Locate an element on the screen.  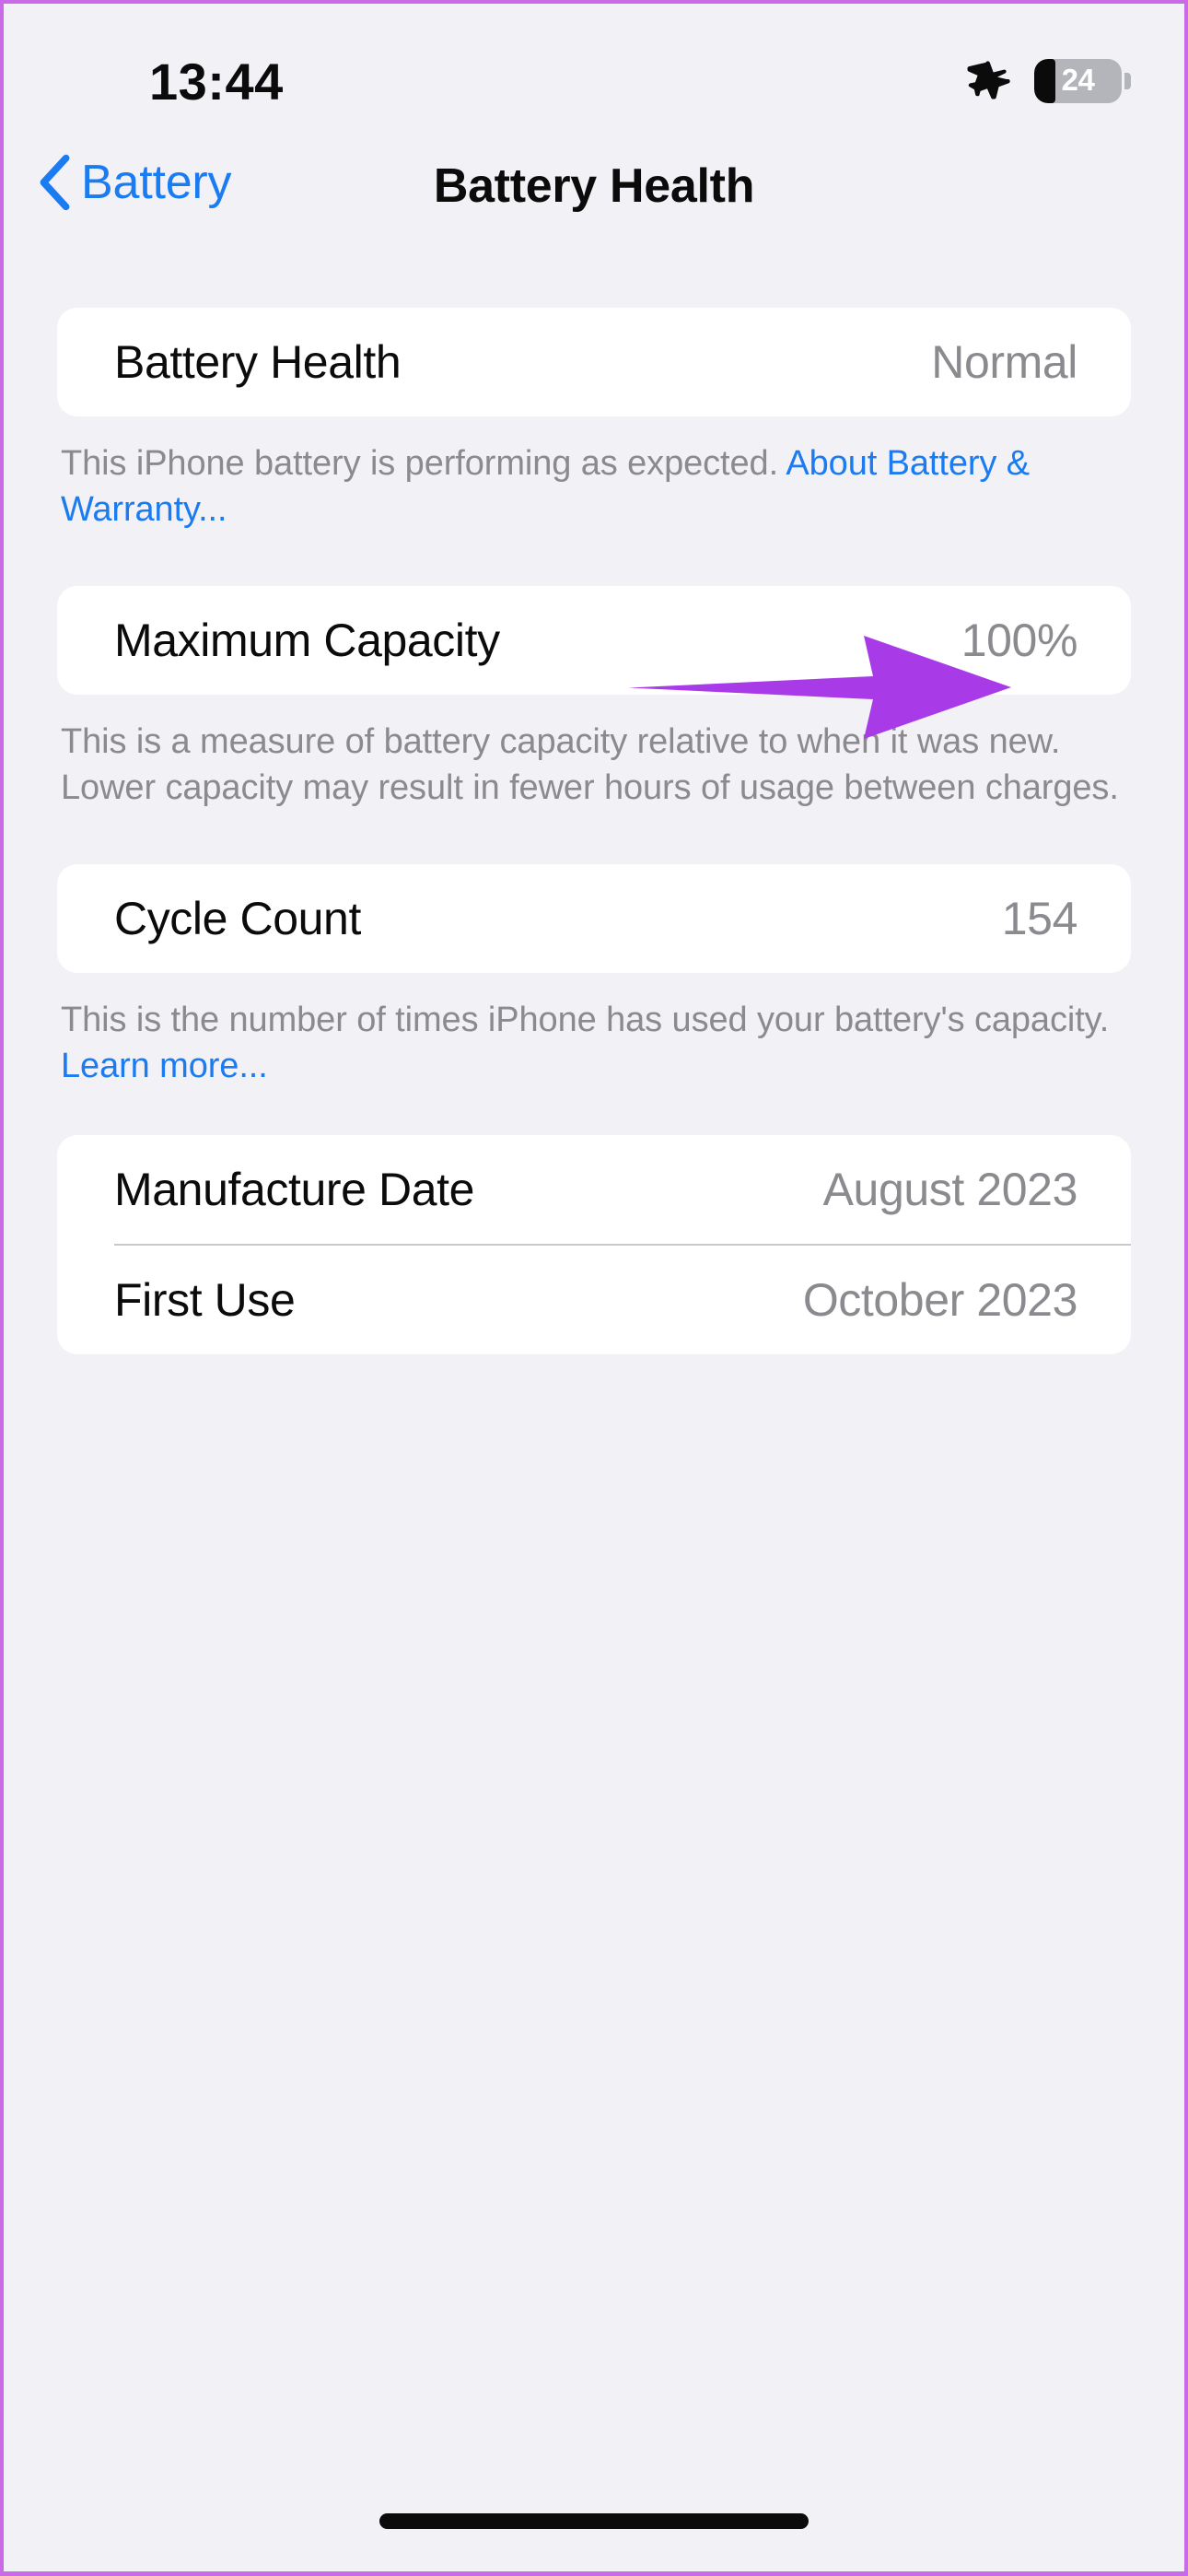
row-value: Normal is located at coordinates (1004, 362).